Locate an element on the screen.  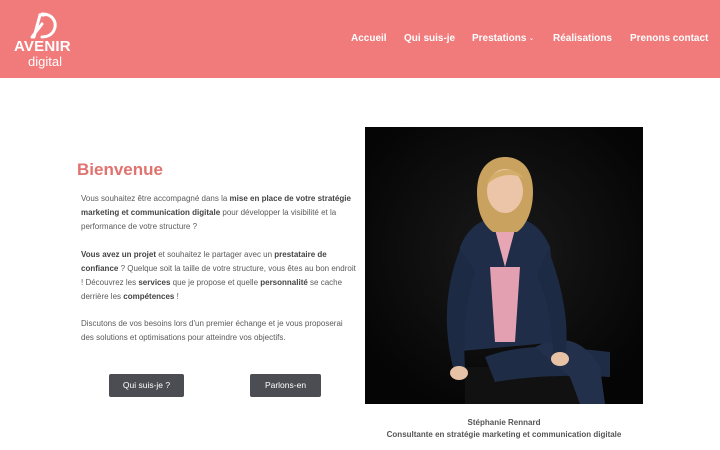
body-text: ! is located at coordinates (176, 296).